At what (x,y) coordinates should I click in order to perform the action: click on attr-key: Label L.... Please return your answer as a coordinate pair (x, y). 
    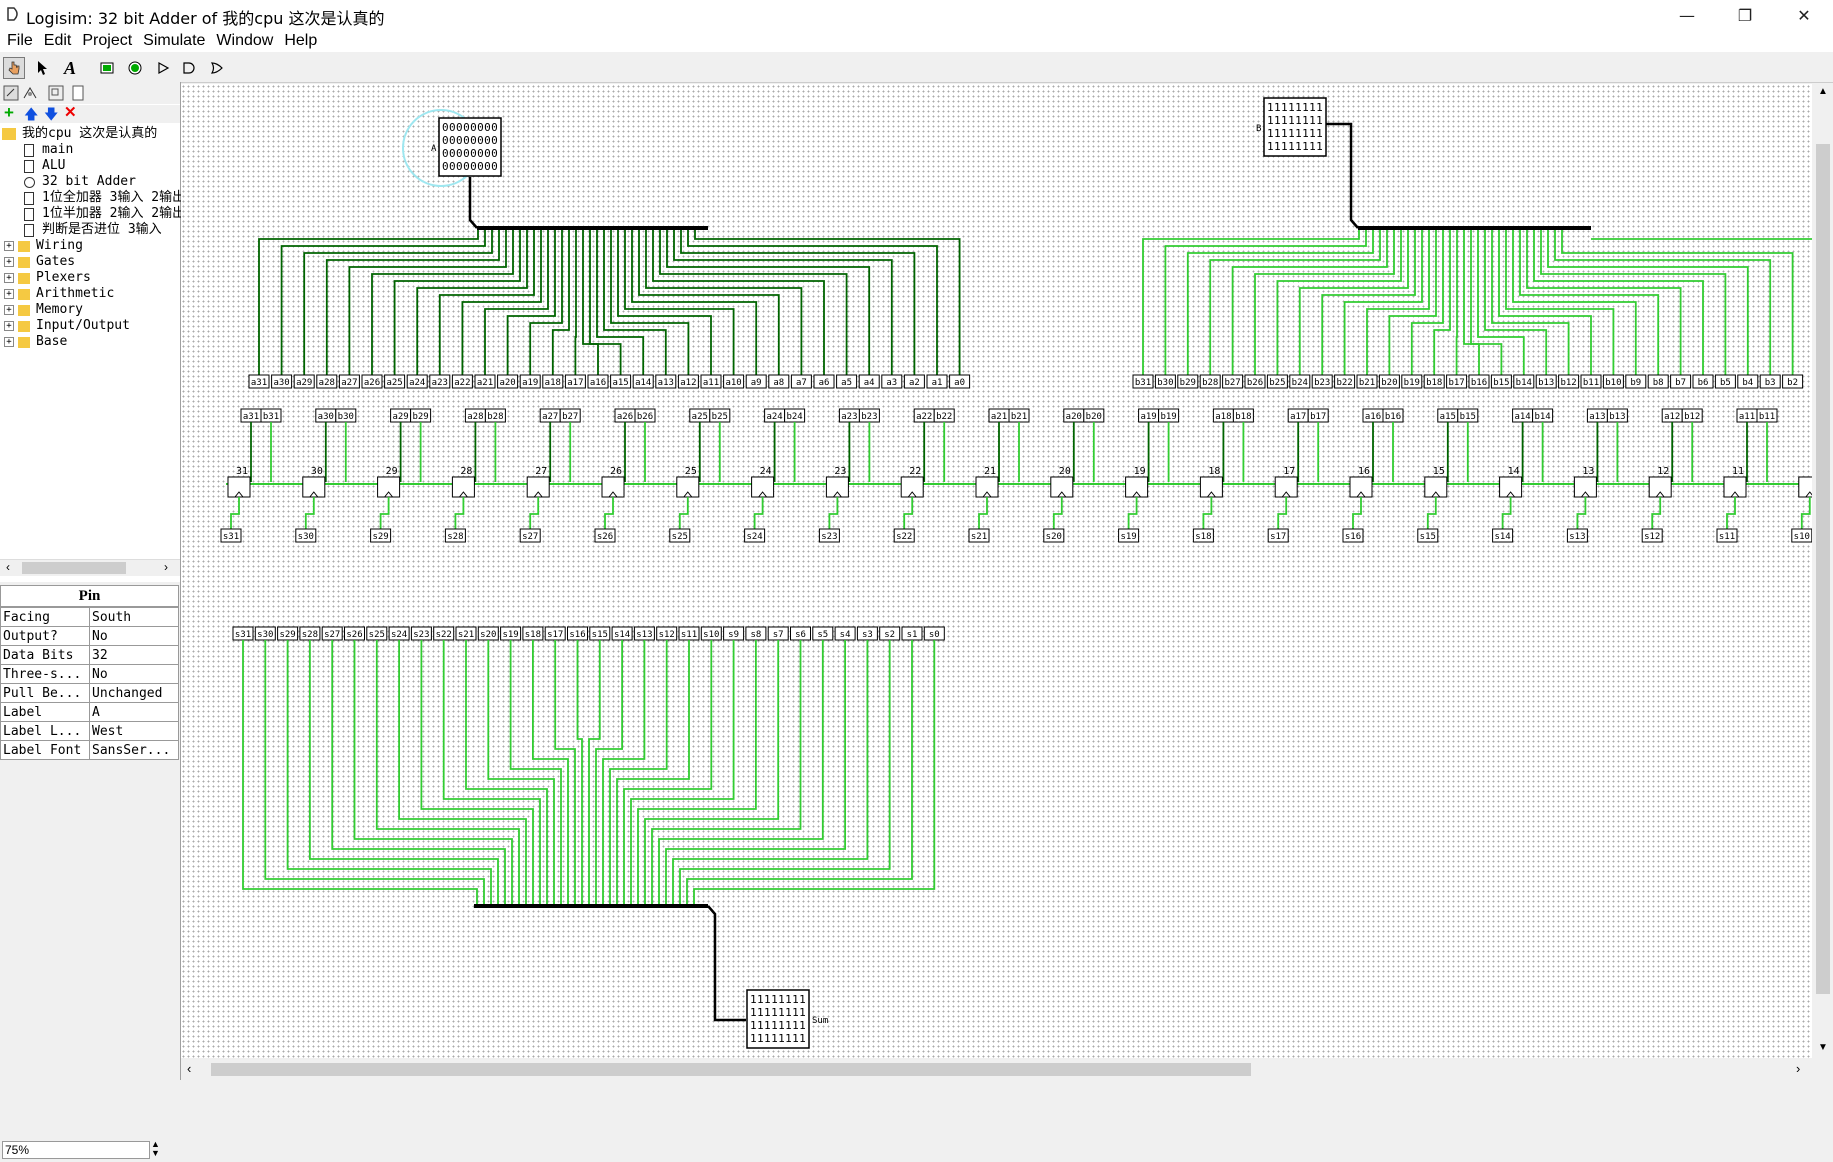
    Looking at the image, I should click on (45, 731).